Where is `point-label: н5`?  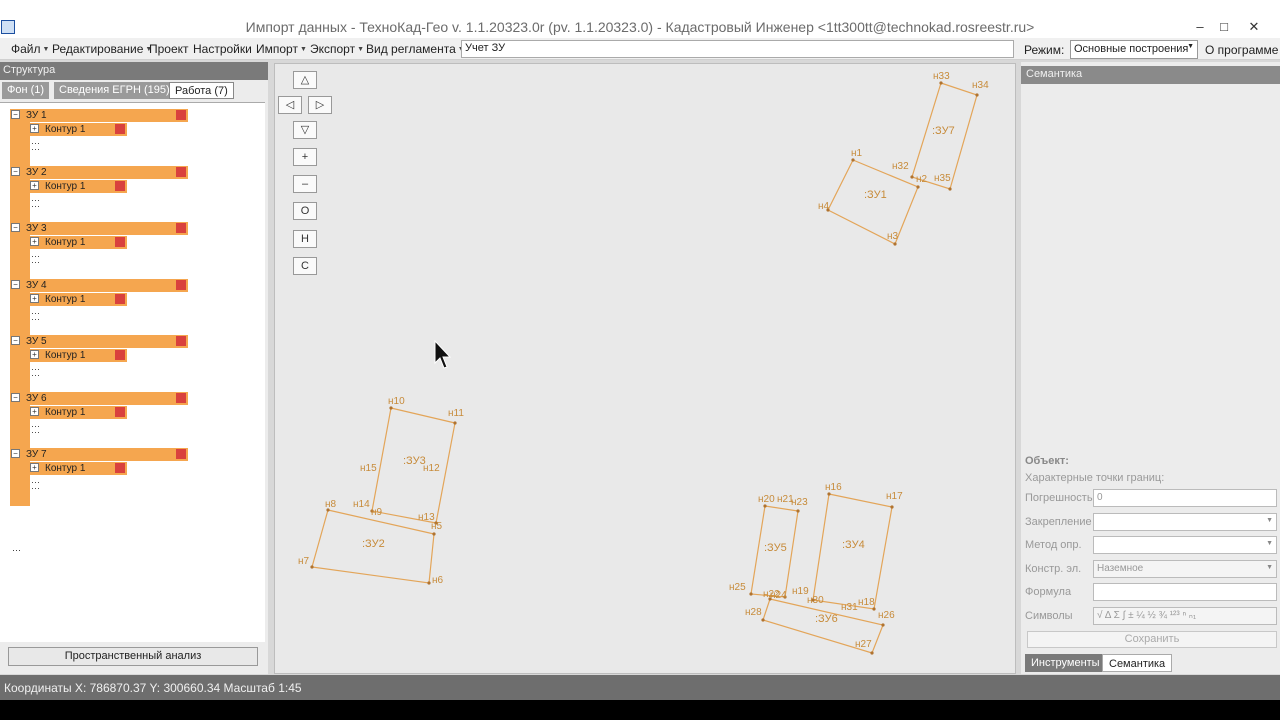
point-label: н5 is located at coordinates (437, 526).